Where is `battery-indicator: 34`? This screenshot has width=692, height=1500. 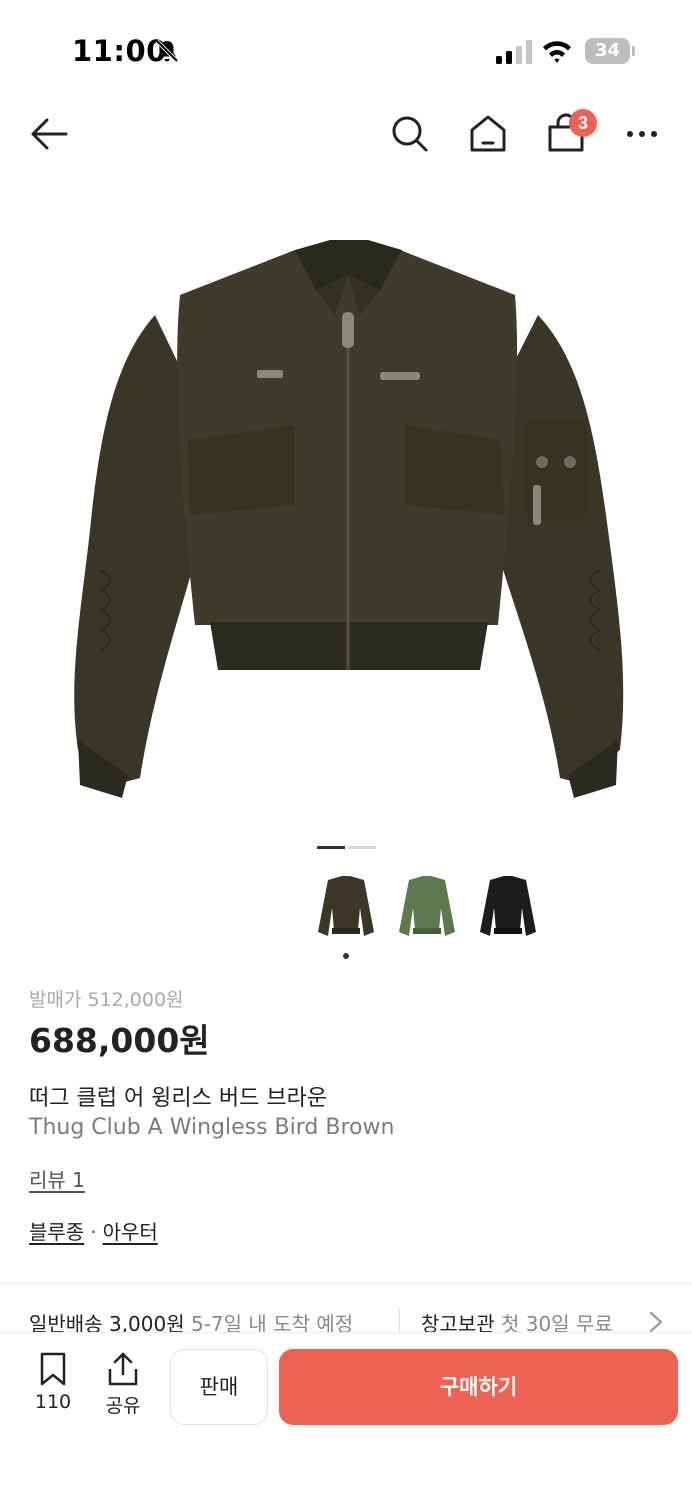
battery-indicator: 34 is located at coordinates (610, 51).